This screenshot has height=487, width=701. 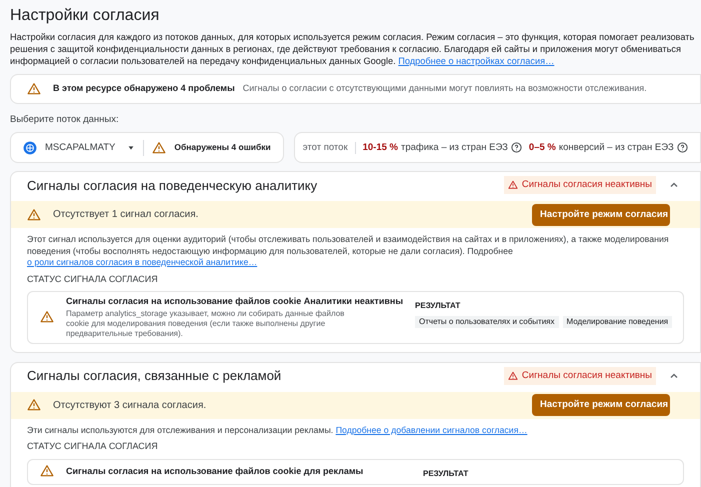 I want to click on signal-title: Сигналы согласия на использование файлов cookie Аналитики неактивны, so click(x=235, y=301).